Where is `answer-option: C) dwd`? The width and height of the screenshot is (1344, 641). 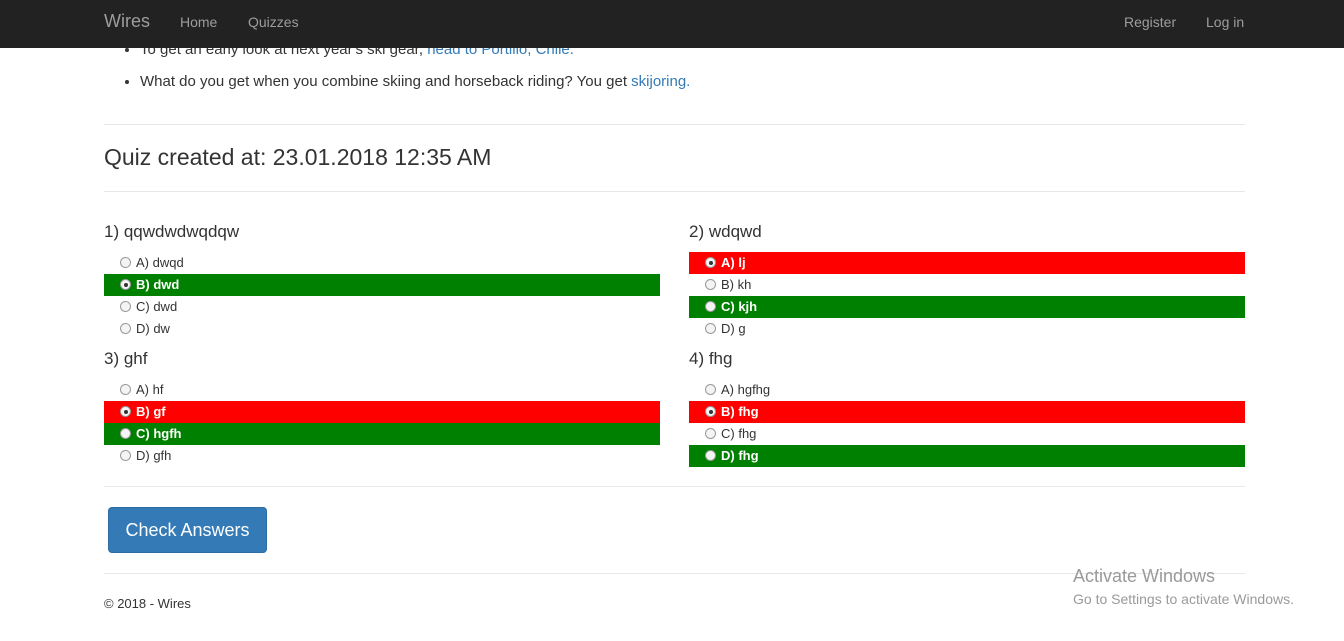 answer-option: C) dwd is located at coordinates (382, 307).